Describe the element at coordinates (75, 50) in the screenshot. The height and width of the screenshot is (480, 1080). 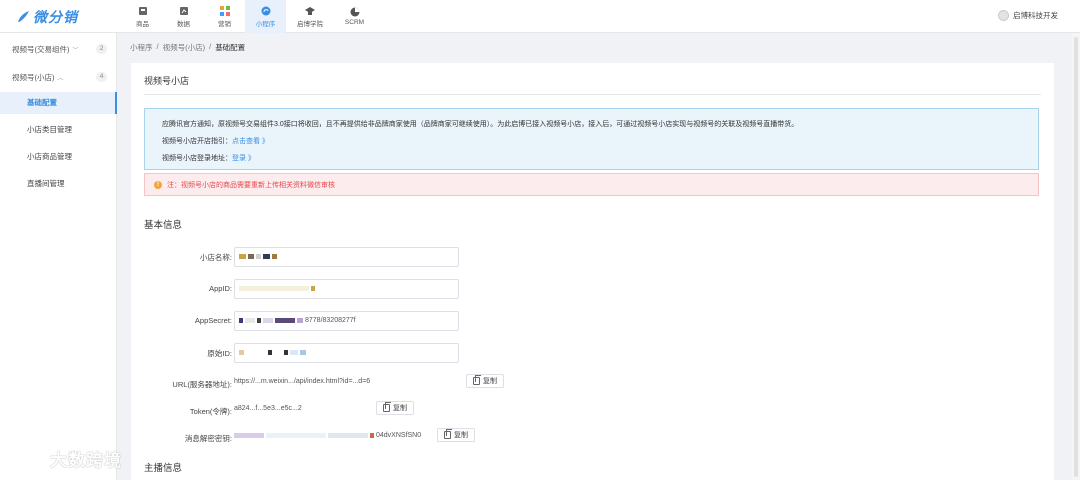
I see `chevron-down-icon: ﹀` at that location.